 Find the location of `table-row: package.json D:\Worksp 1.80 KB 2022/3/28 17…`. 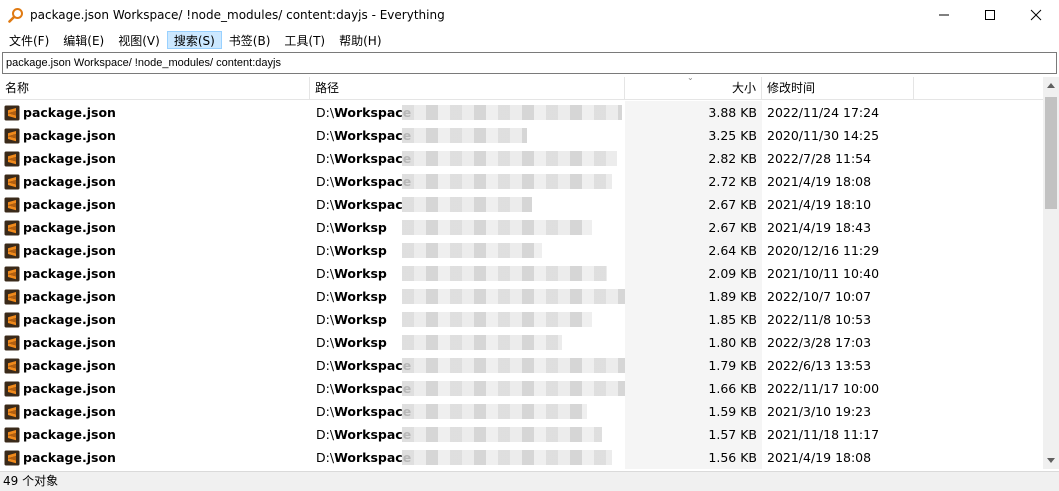

table-row: package.json D:\Worksp 1.80 KB 2022/3/28 17… is located at coordinates (521, 342).